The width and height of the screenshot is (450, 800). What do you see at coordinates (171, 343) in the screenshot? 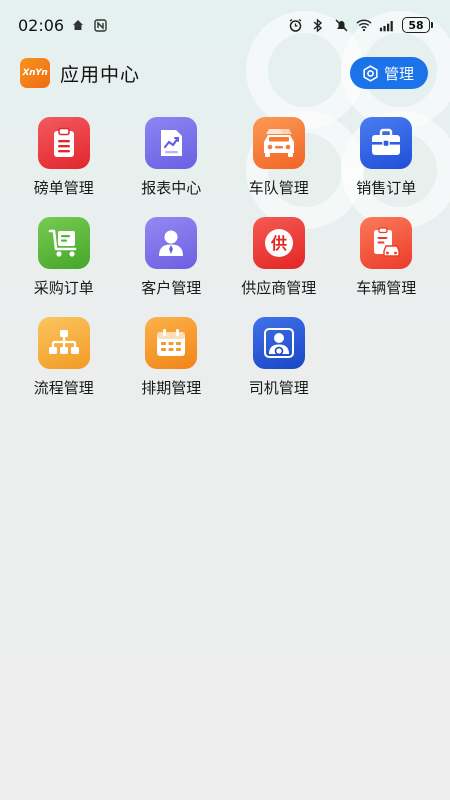
I see `calendar-icon` at bounding box center [171, 343].